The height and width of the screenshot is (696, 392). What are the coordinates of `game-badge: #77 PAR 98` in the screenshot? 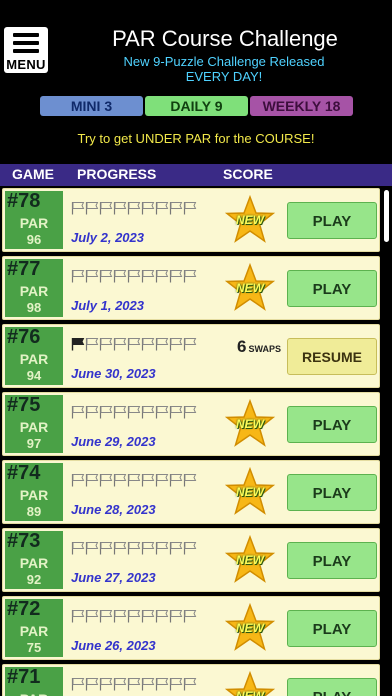 It's located at (34, 287).